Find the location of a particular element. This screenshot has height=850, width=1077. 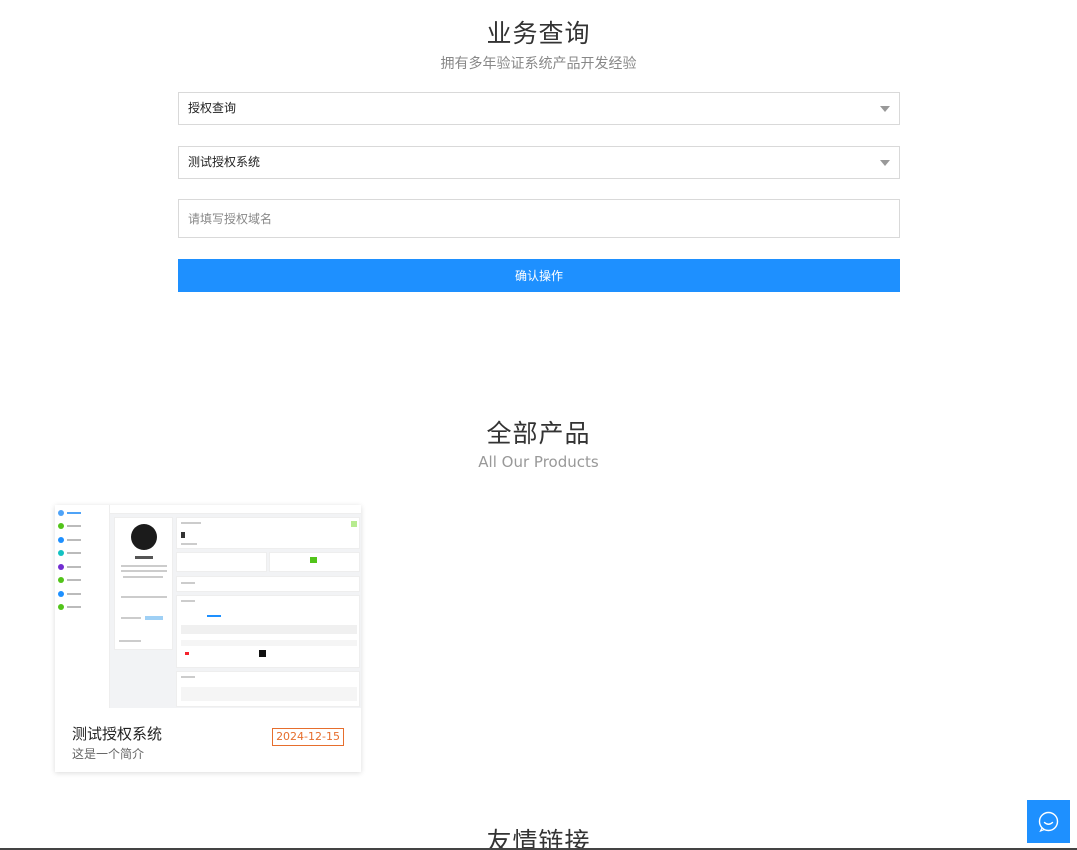

chat-button is located at coordinates (1048, 821).